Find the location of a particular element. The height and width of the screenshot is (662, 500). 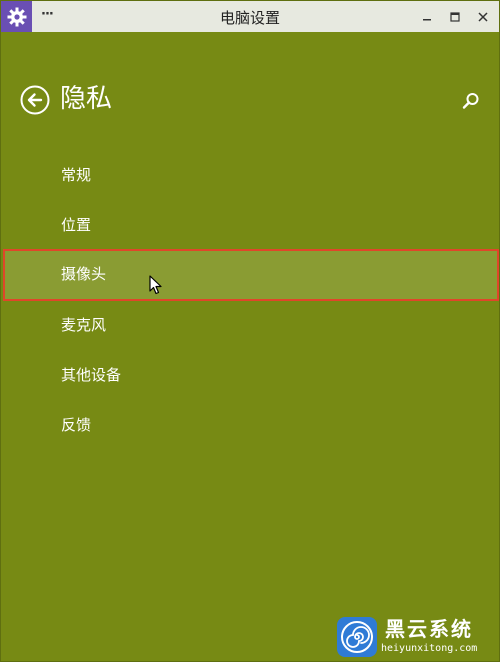

nav-item-general: 常规 is located at coordinates (251, 175).